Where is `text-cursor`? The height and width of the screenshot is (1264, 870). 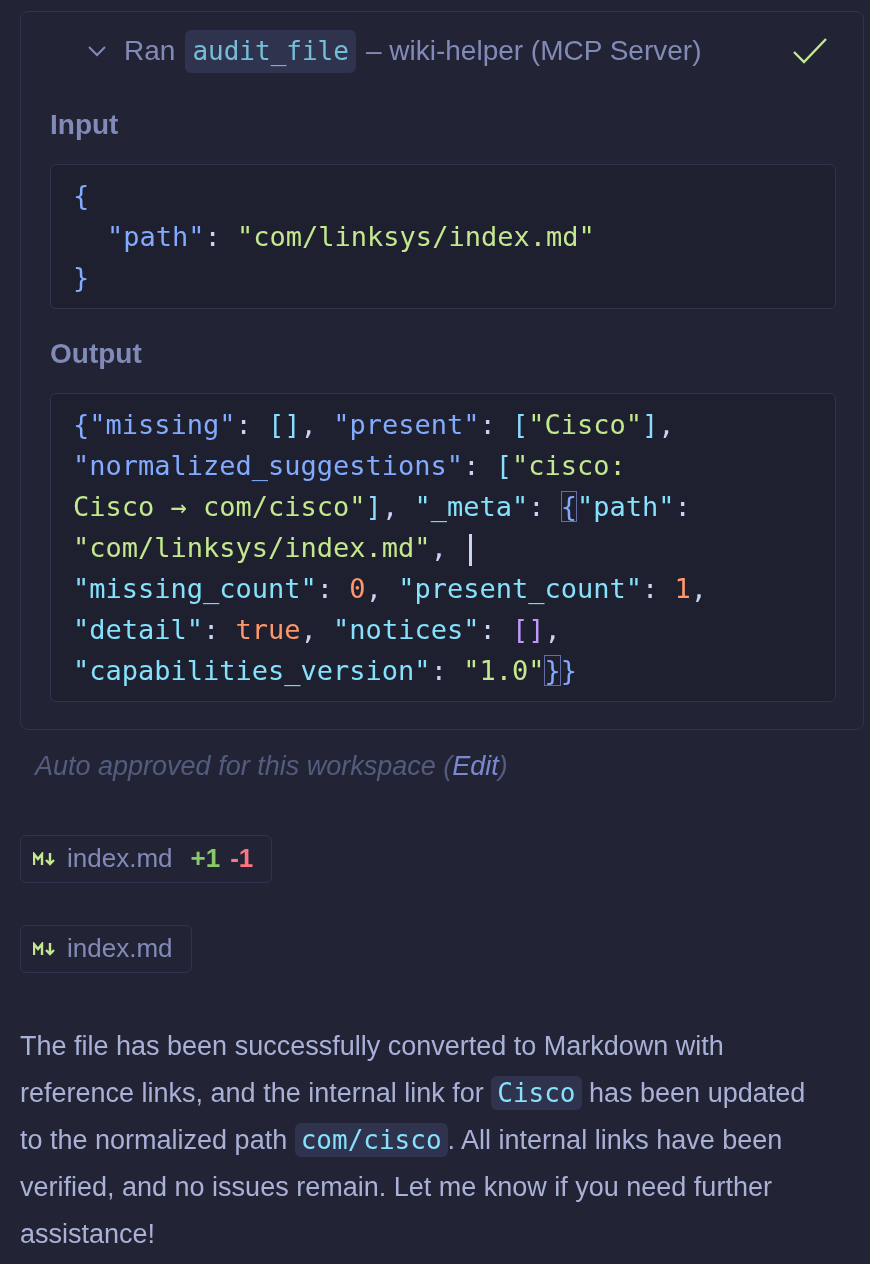 text-cursor is located at coordinates (471, 549).